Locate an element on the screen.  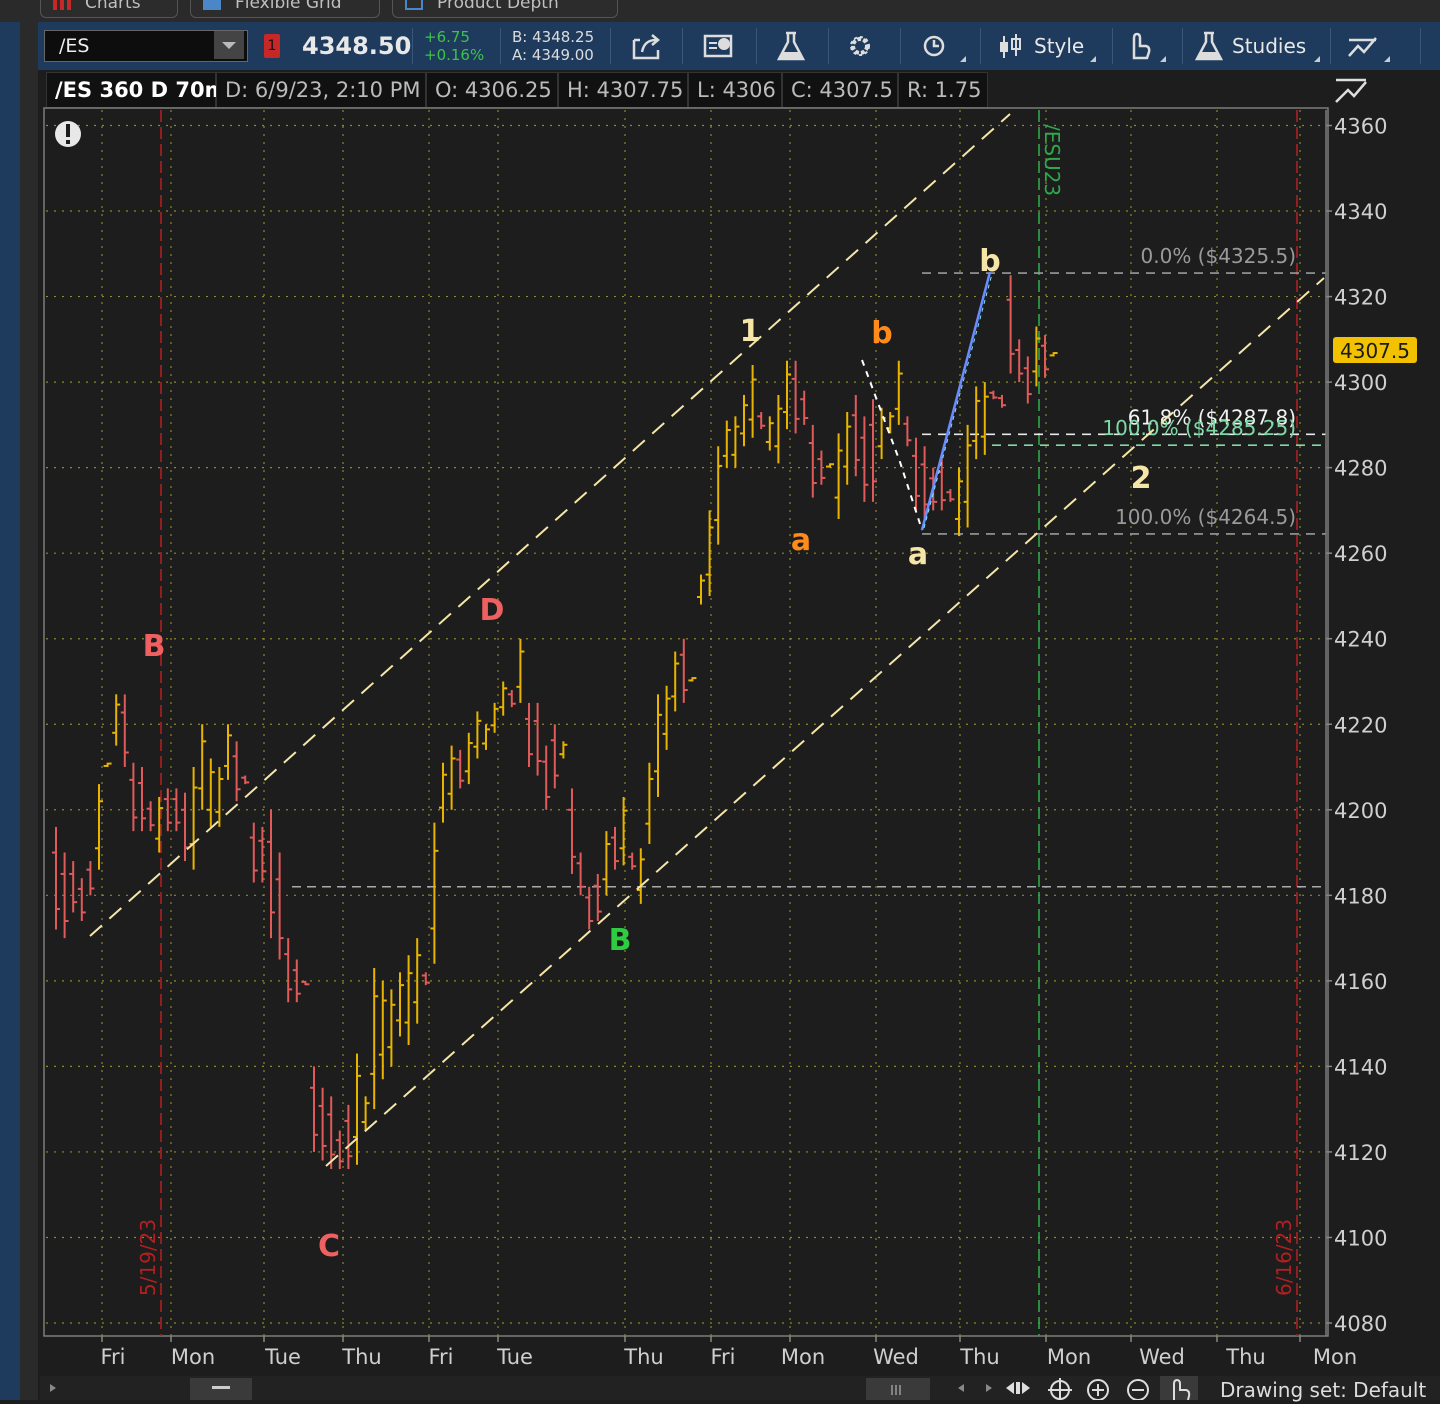
drawing-set-label: Drawing set: Default is located at coordinates (1323, 1390).